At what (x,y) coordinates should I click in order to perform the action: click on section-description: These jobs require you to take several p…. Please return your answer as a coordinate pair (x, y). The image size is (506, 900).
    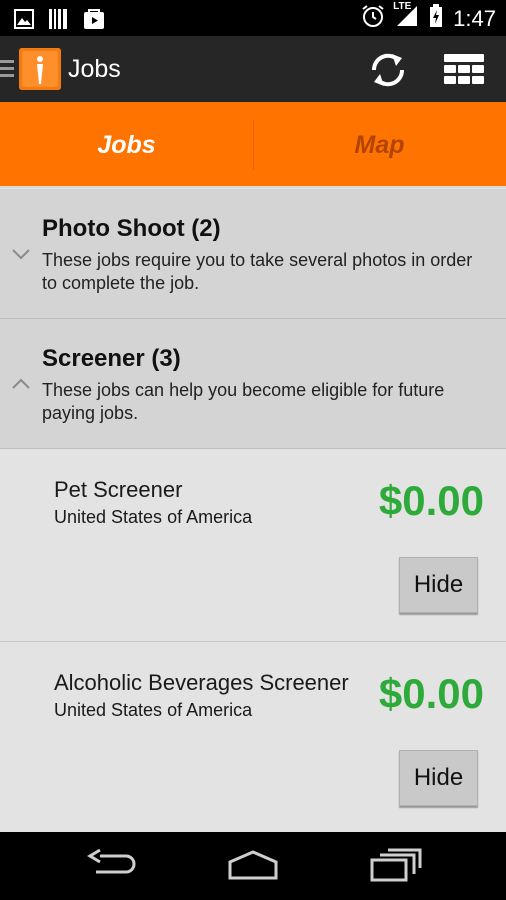
    Looking at the image, I should click on (257, 271).